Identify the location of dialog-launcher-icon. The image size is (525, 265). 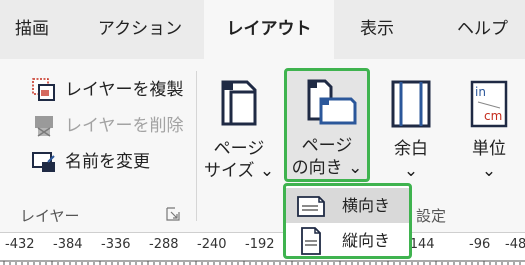
(173, 214).